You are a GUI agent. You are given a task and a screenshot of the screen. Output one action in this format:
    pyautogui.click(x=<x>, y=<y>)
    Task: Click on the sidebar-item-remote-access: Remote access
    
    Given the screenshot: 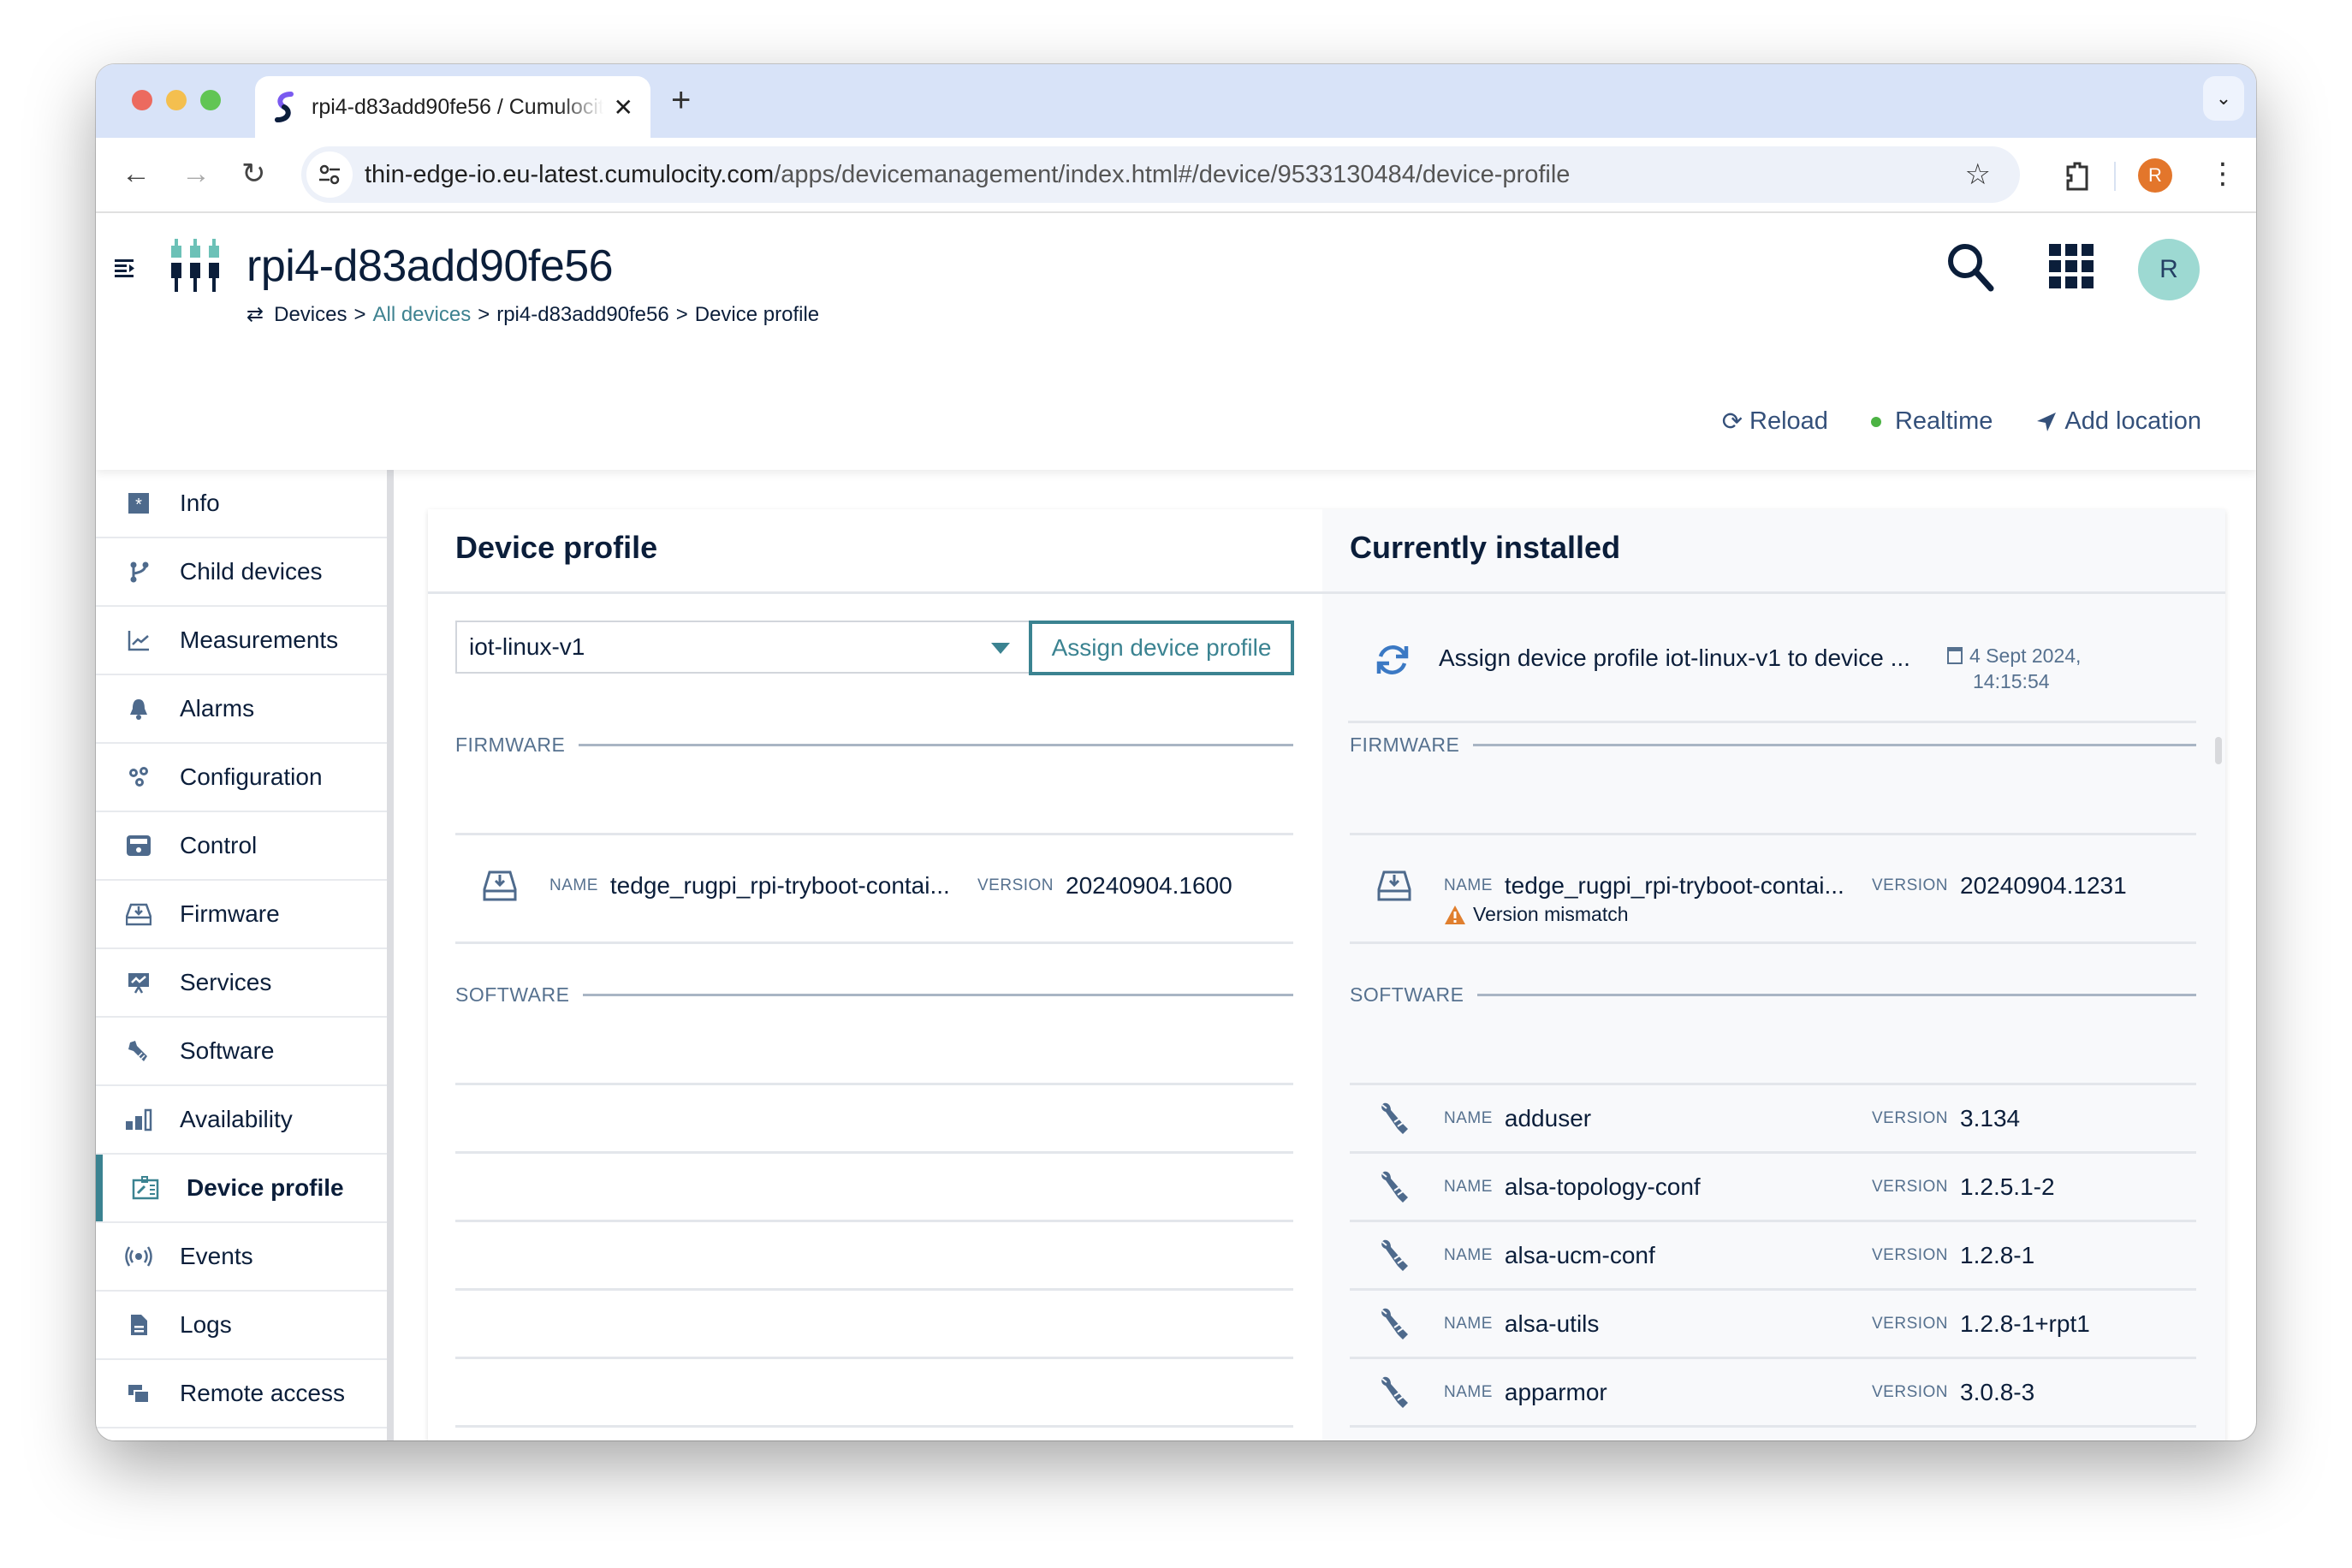 What is the action you would take?
    pyautogui.click(x=241, y=1394)
    